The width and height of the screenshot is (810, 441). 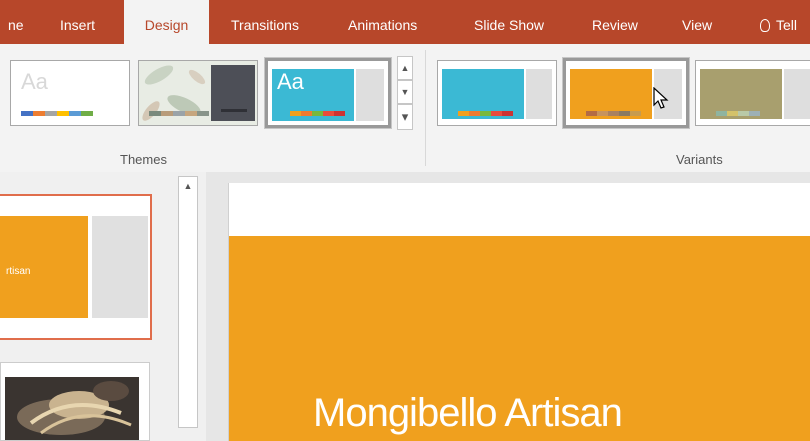 What do you see at coordinates (626, 93) in the screenshot?
I see `variant-orange` at bounding box center [626, 93].